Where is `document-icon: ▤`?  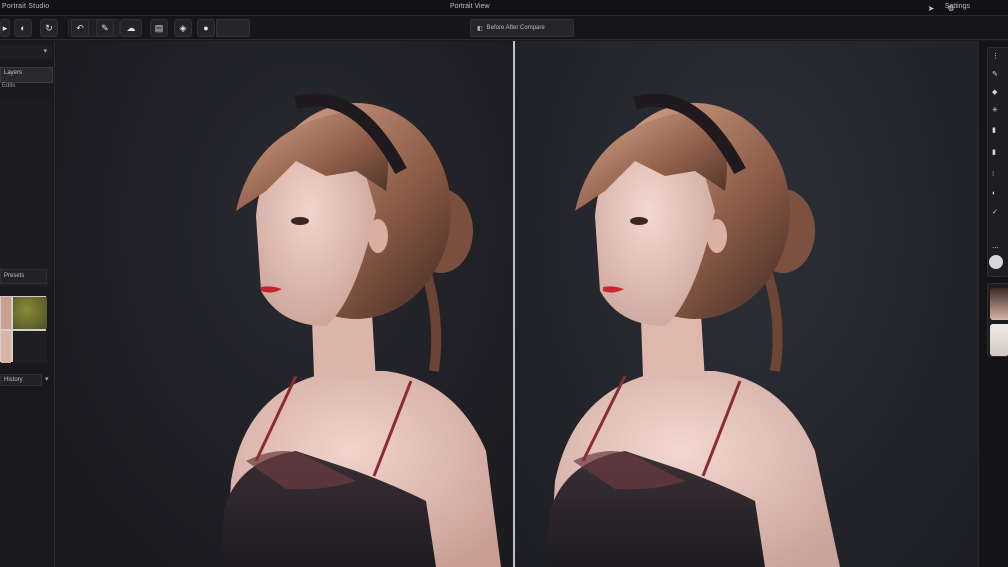 document-icon: ▤ is located at coordinates (159, 27).